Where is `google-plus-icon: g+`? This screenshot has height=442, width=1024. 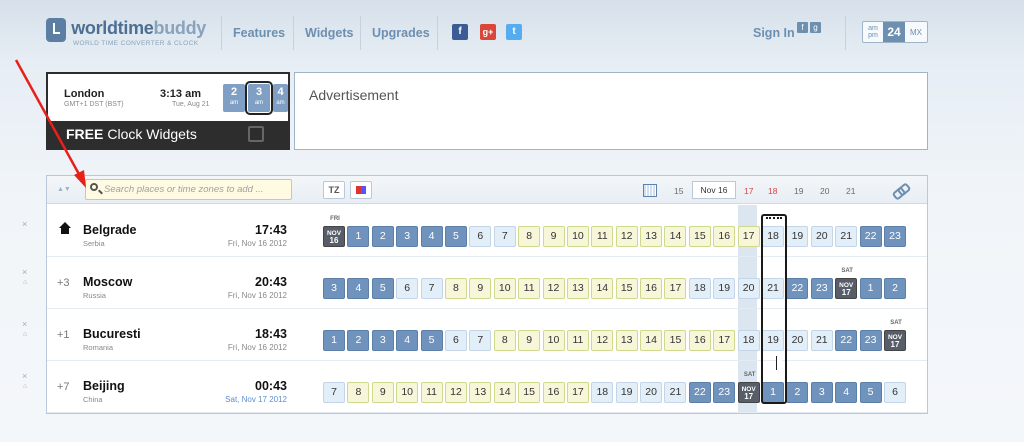 google-plus-icon: g+ is located at coordinates (488, 32).